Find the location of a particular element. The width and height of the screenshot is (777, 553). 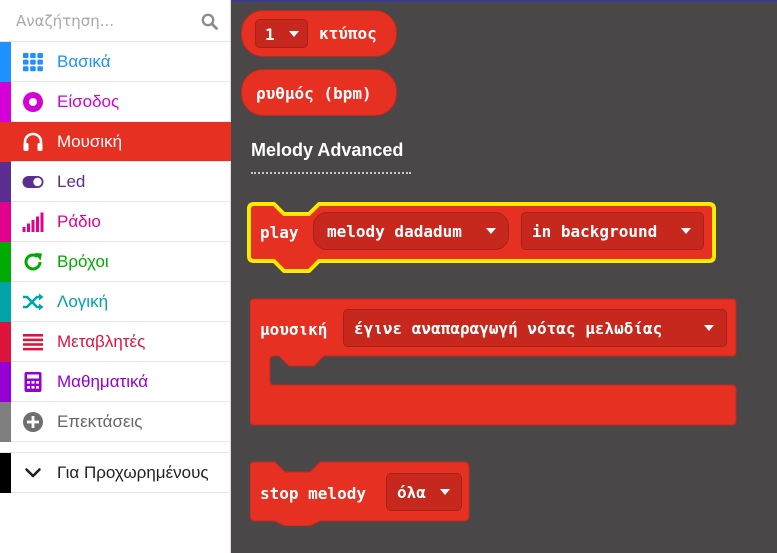

tempo-block-label: ρυθμός (bpm) is located at coordinates (314, 93).